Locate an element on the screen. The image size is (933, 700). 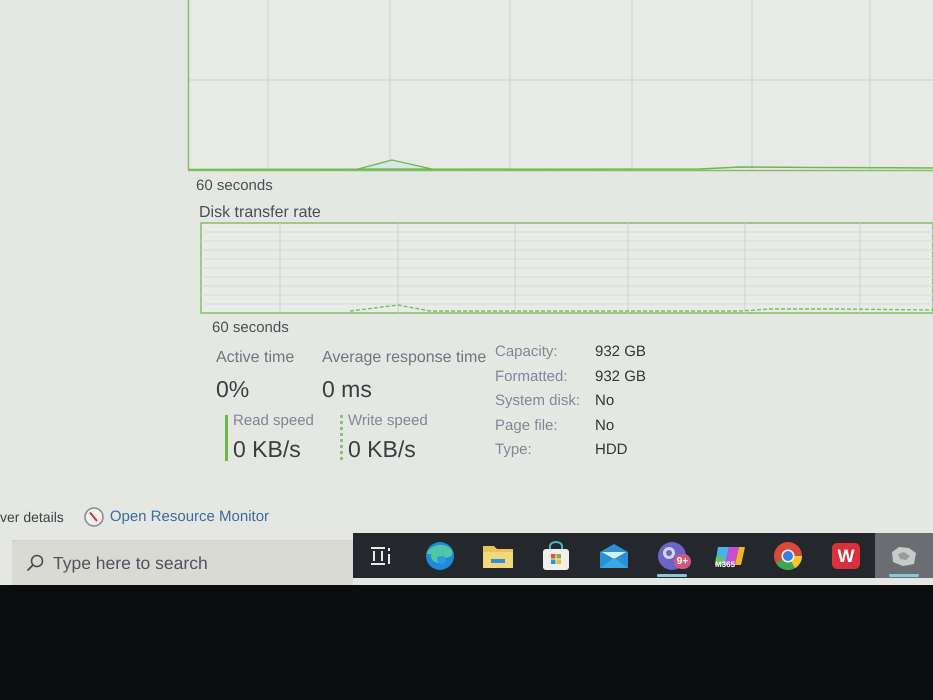
search-input: Type here to search is located at coordinates (195, 563).